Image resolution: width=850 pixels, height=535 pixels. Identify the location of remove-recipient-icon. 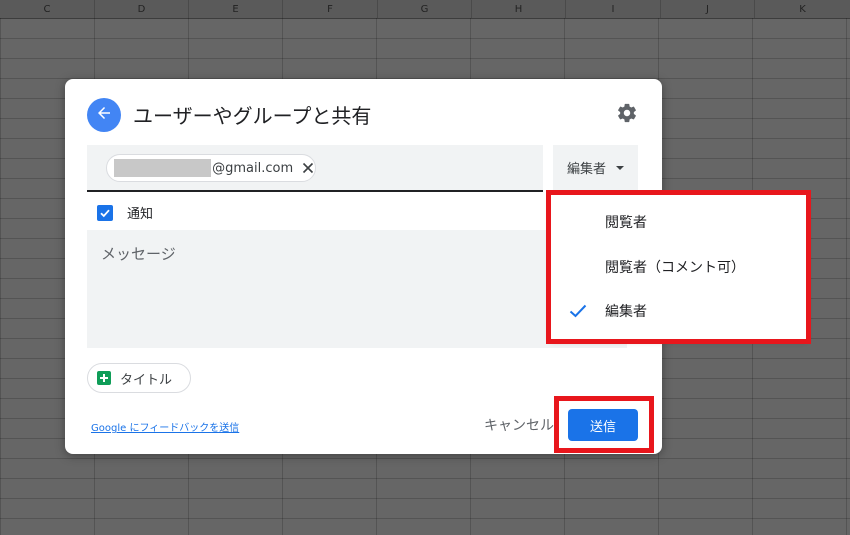
(308, 168).